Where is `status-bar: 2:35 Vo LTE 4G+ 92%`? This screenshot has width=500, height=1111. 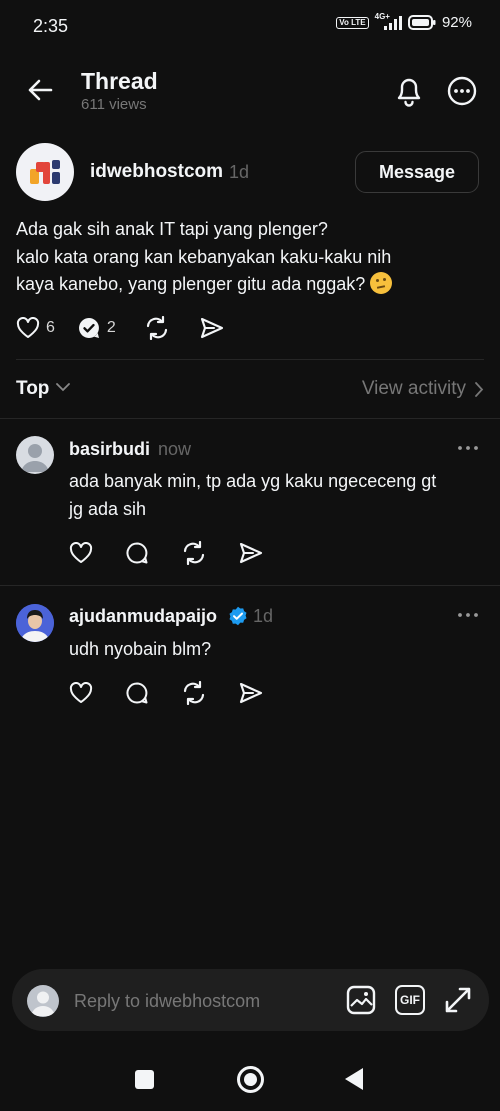
status-bar: 2:35 Vo LTE 4G+ 92% is located at coordinates (250, 26).